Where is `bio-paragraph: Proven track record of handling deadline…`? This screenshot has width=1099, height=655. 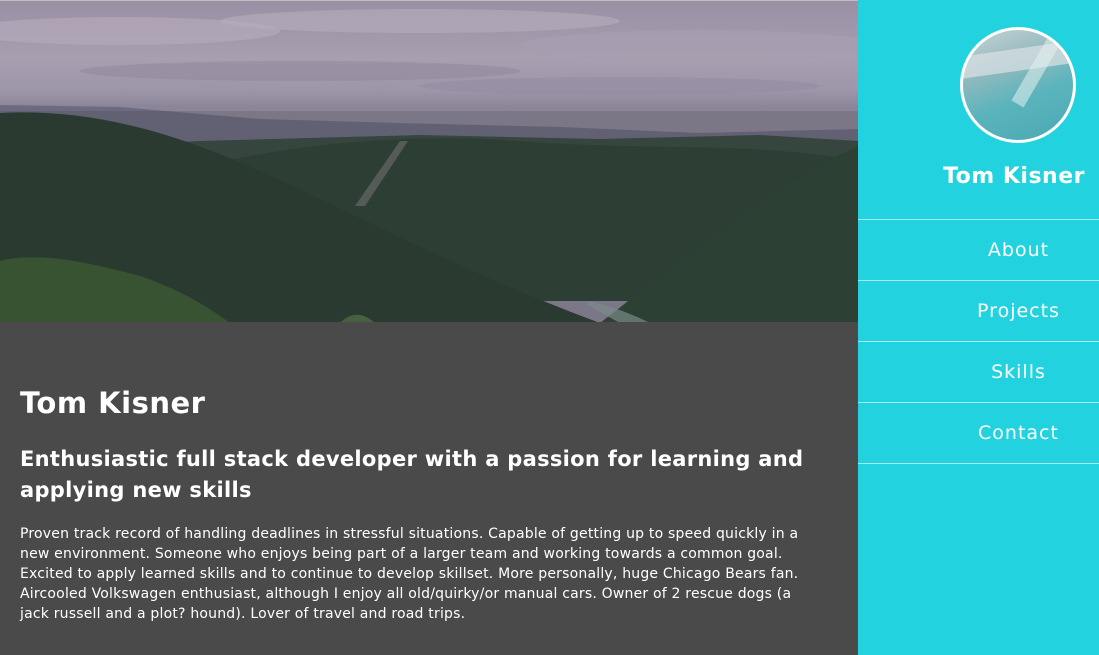 bio-paragraph: Proven track record of handling deadline… is located at coordinates (409, 574).